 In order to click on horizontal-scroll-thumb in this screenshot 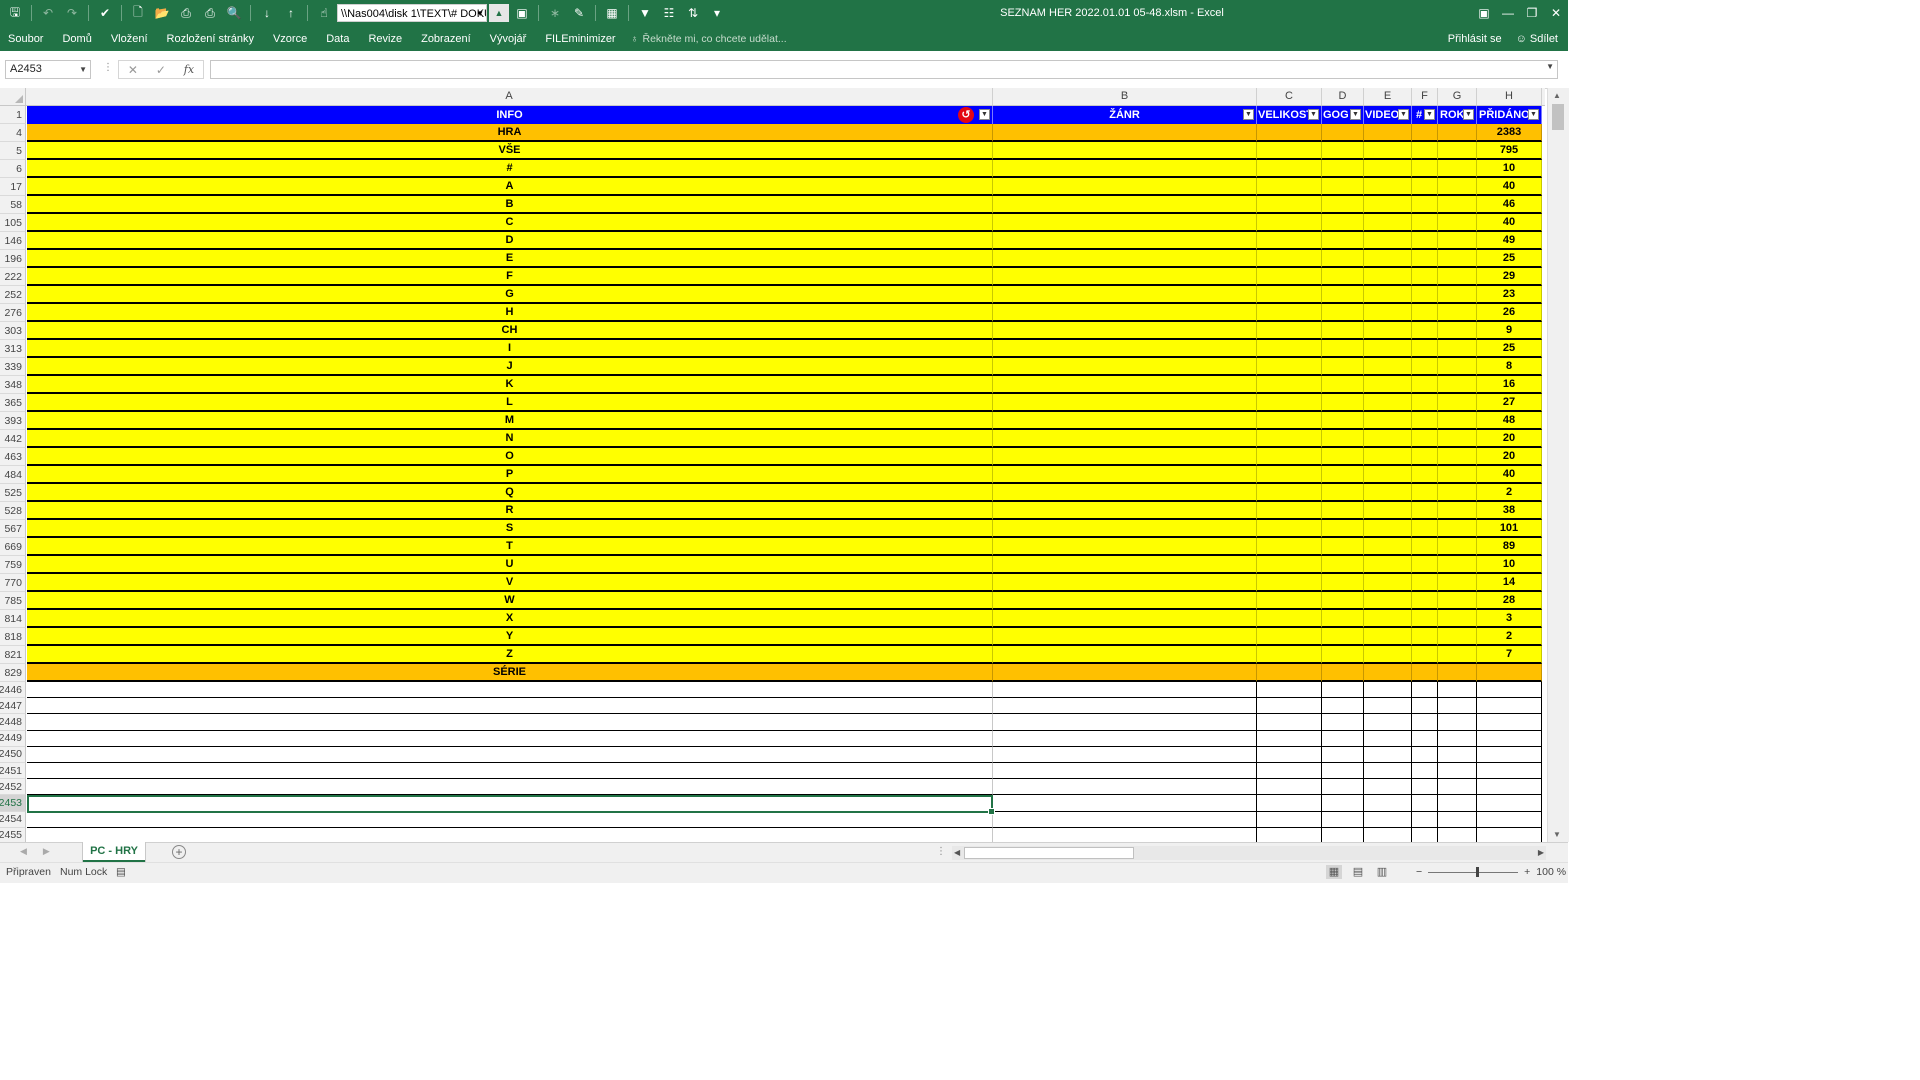, I will do `click(1049, 853)`.